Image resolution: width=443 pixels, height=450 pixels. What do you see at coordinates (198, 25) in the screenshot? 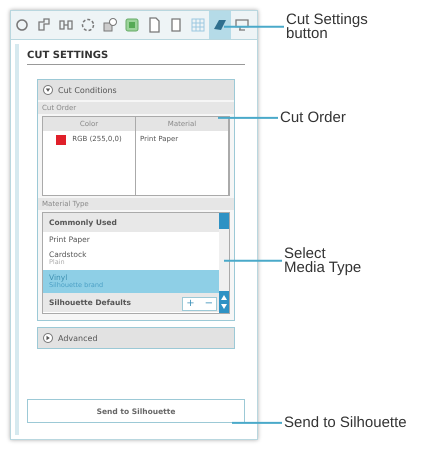
I see `grid-icon` at bounding box center [198, 25].